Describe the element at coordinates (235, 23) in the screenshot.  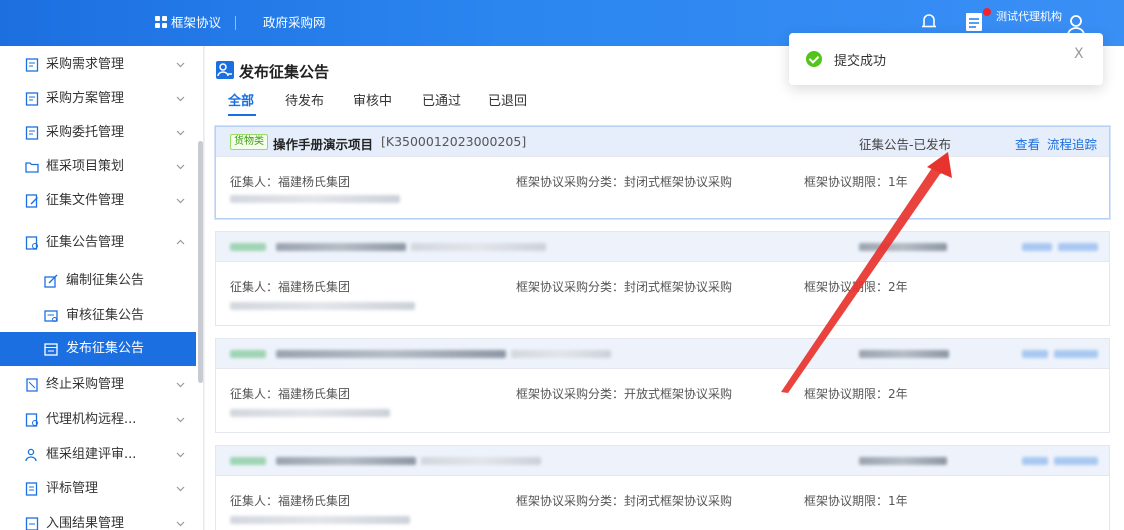
I see `nav-divider` at that location.